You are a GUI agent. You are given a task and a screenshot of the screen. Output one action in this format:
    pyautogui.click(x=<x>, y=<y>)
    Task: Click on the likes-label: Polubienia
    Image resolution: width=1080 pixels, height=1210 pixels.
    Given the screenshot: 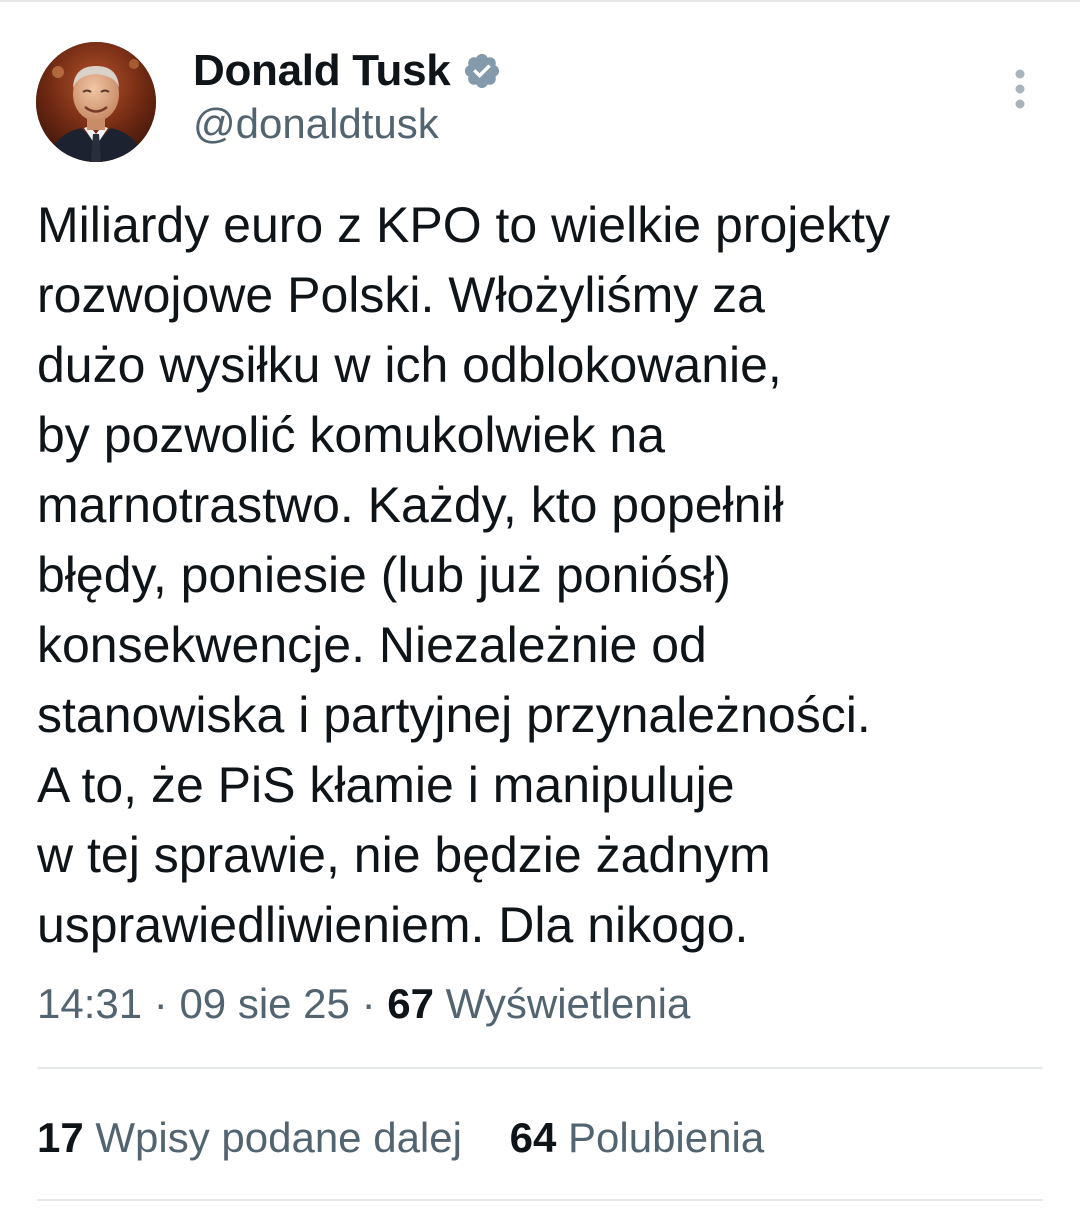 What is the action you would take?
    pyautogui.click(x=666, y=1137)
    